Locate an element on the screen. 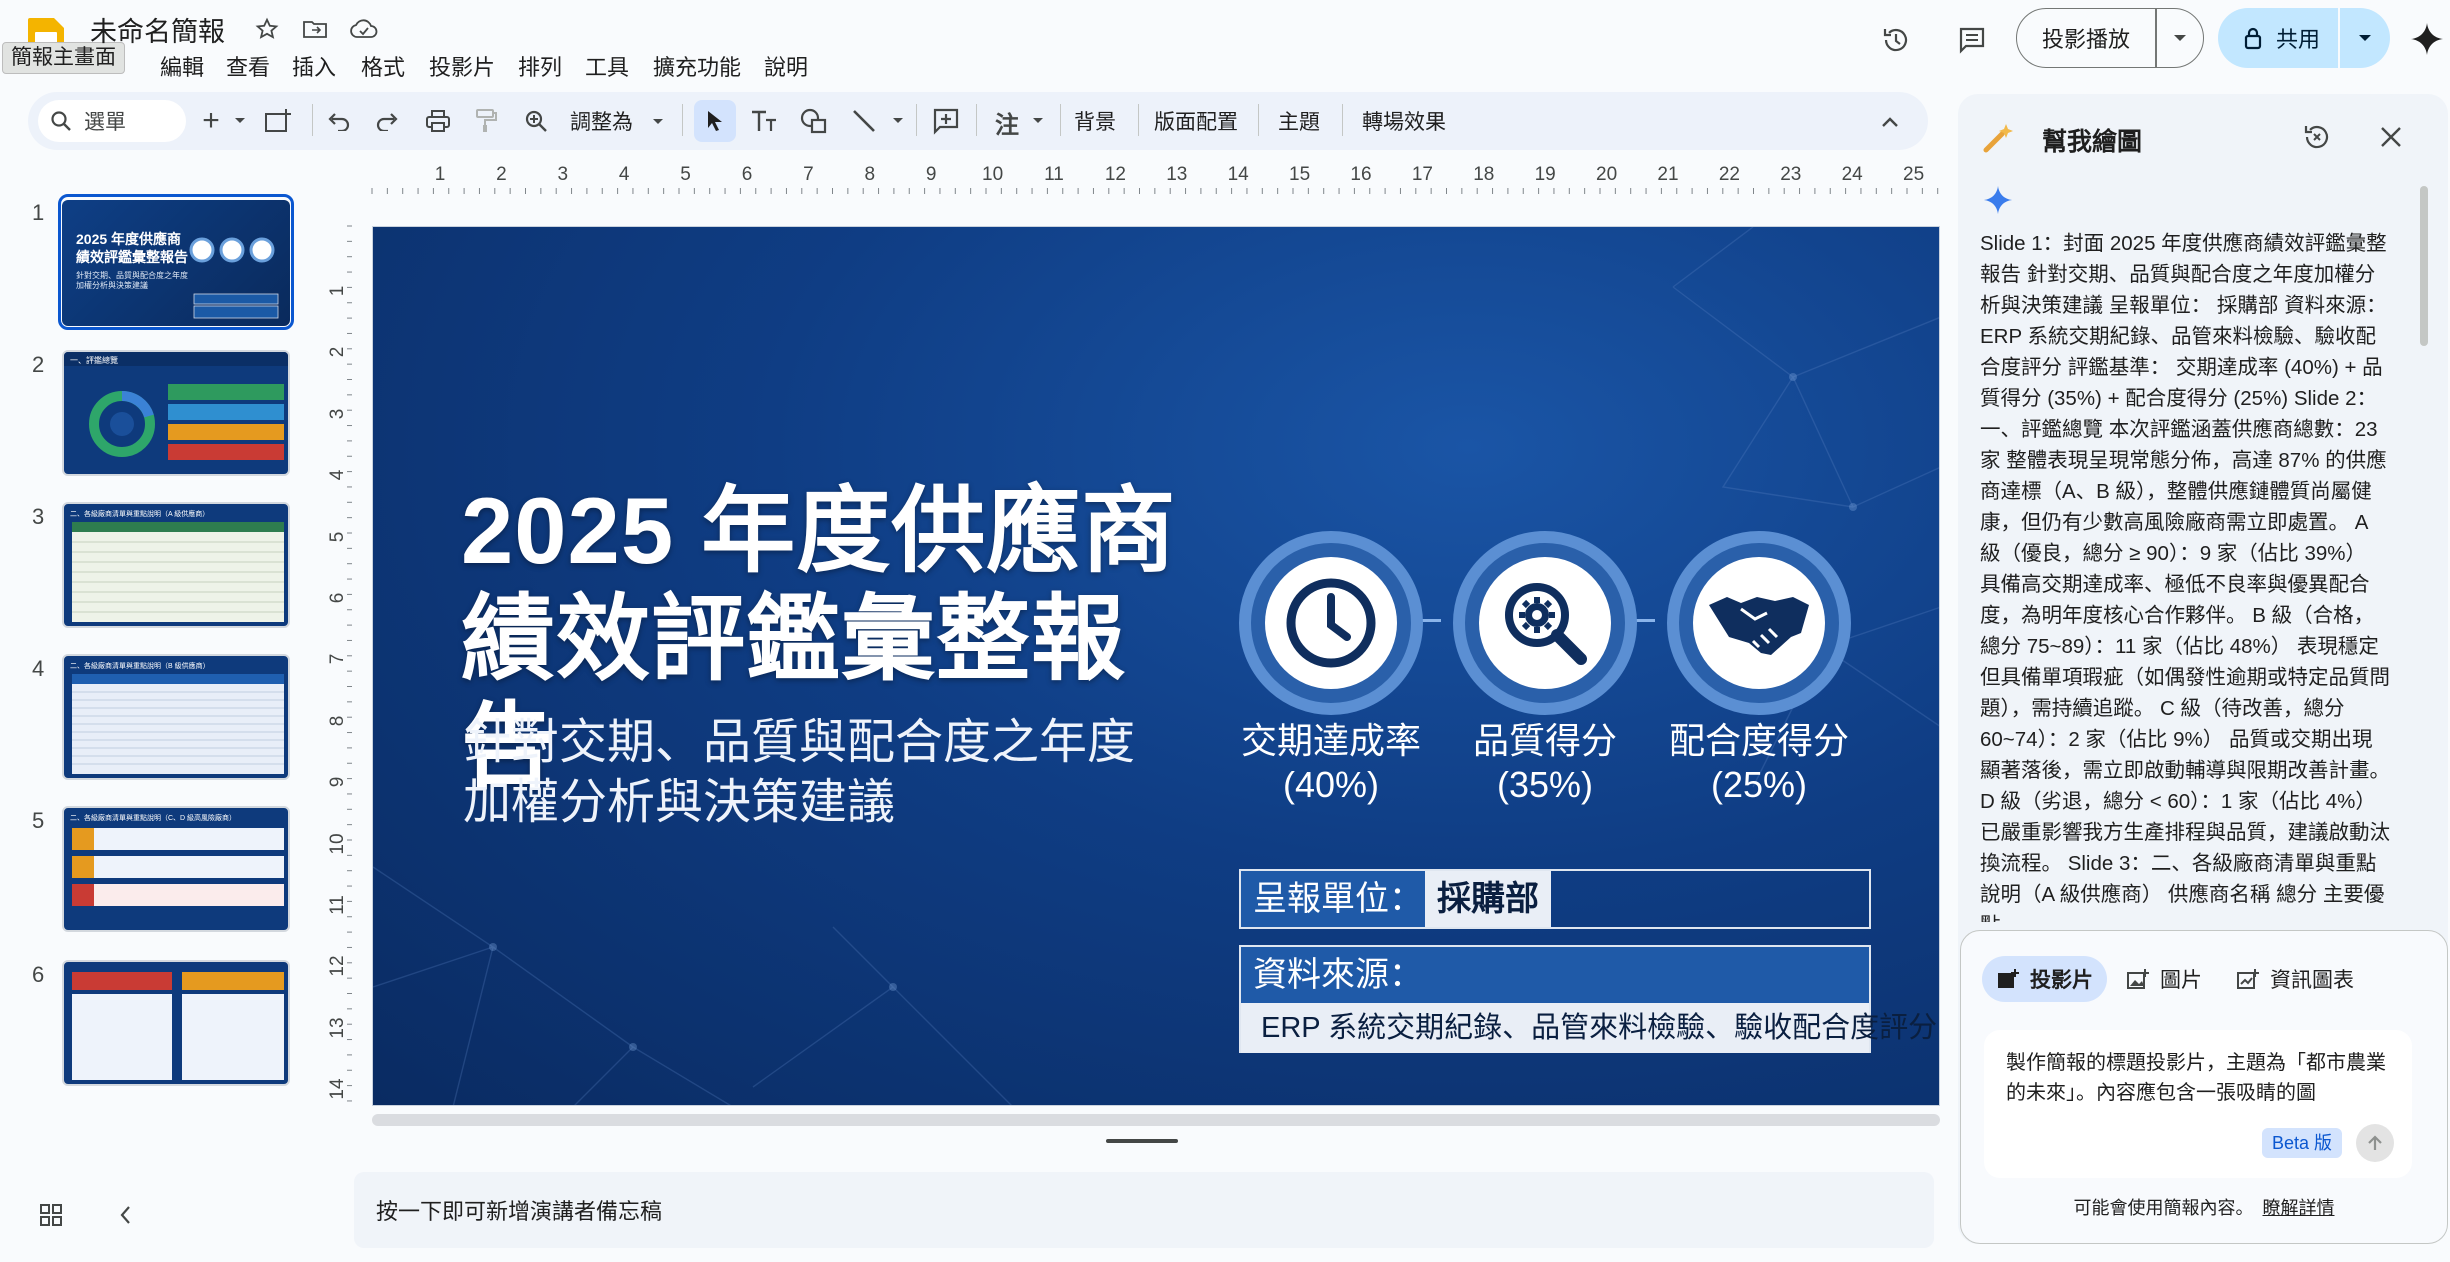 This screenshot has width=2450, height=1262. new-slide-dropdown-icon is located at coordinates (240, 120).